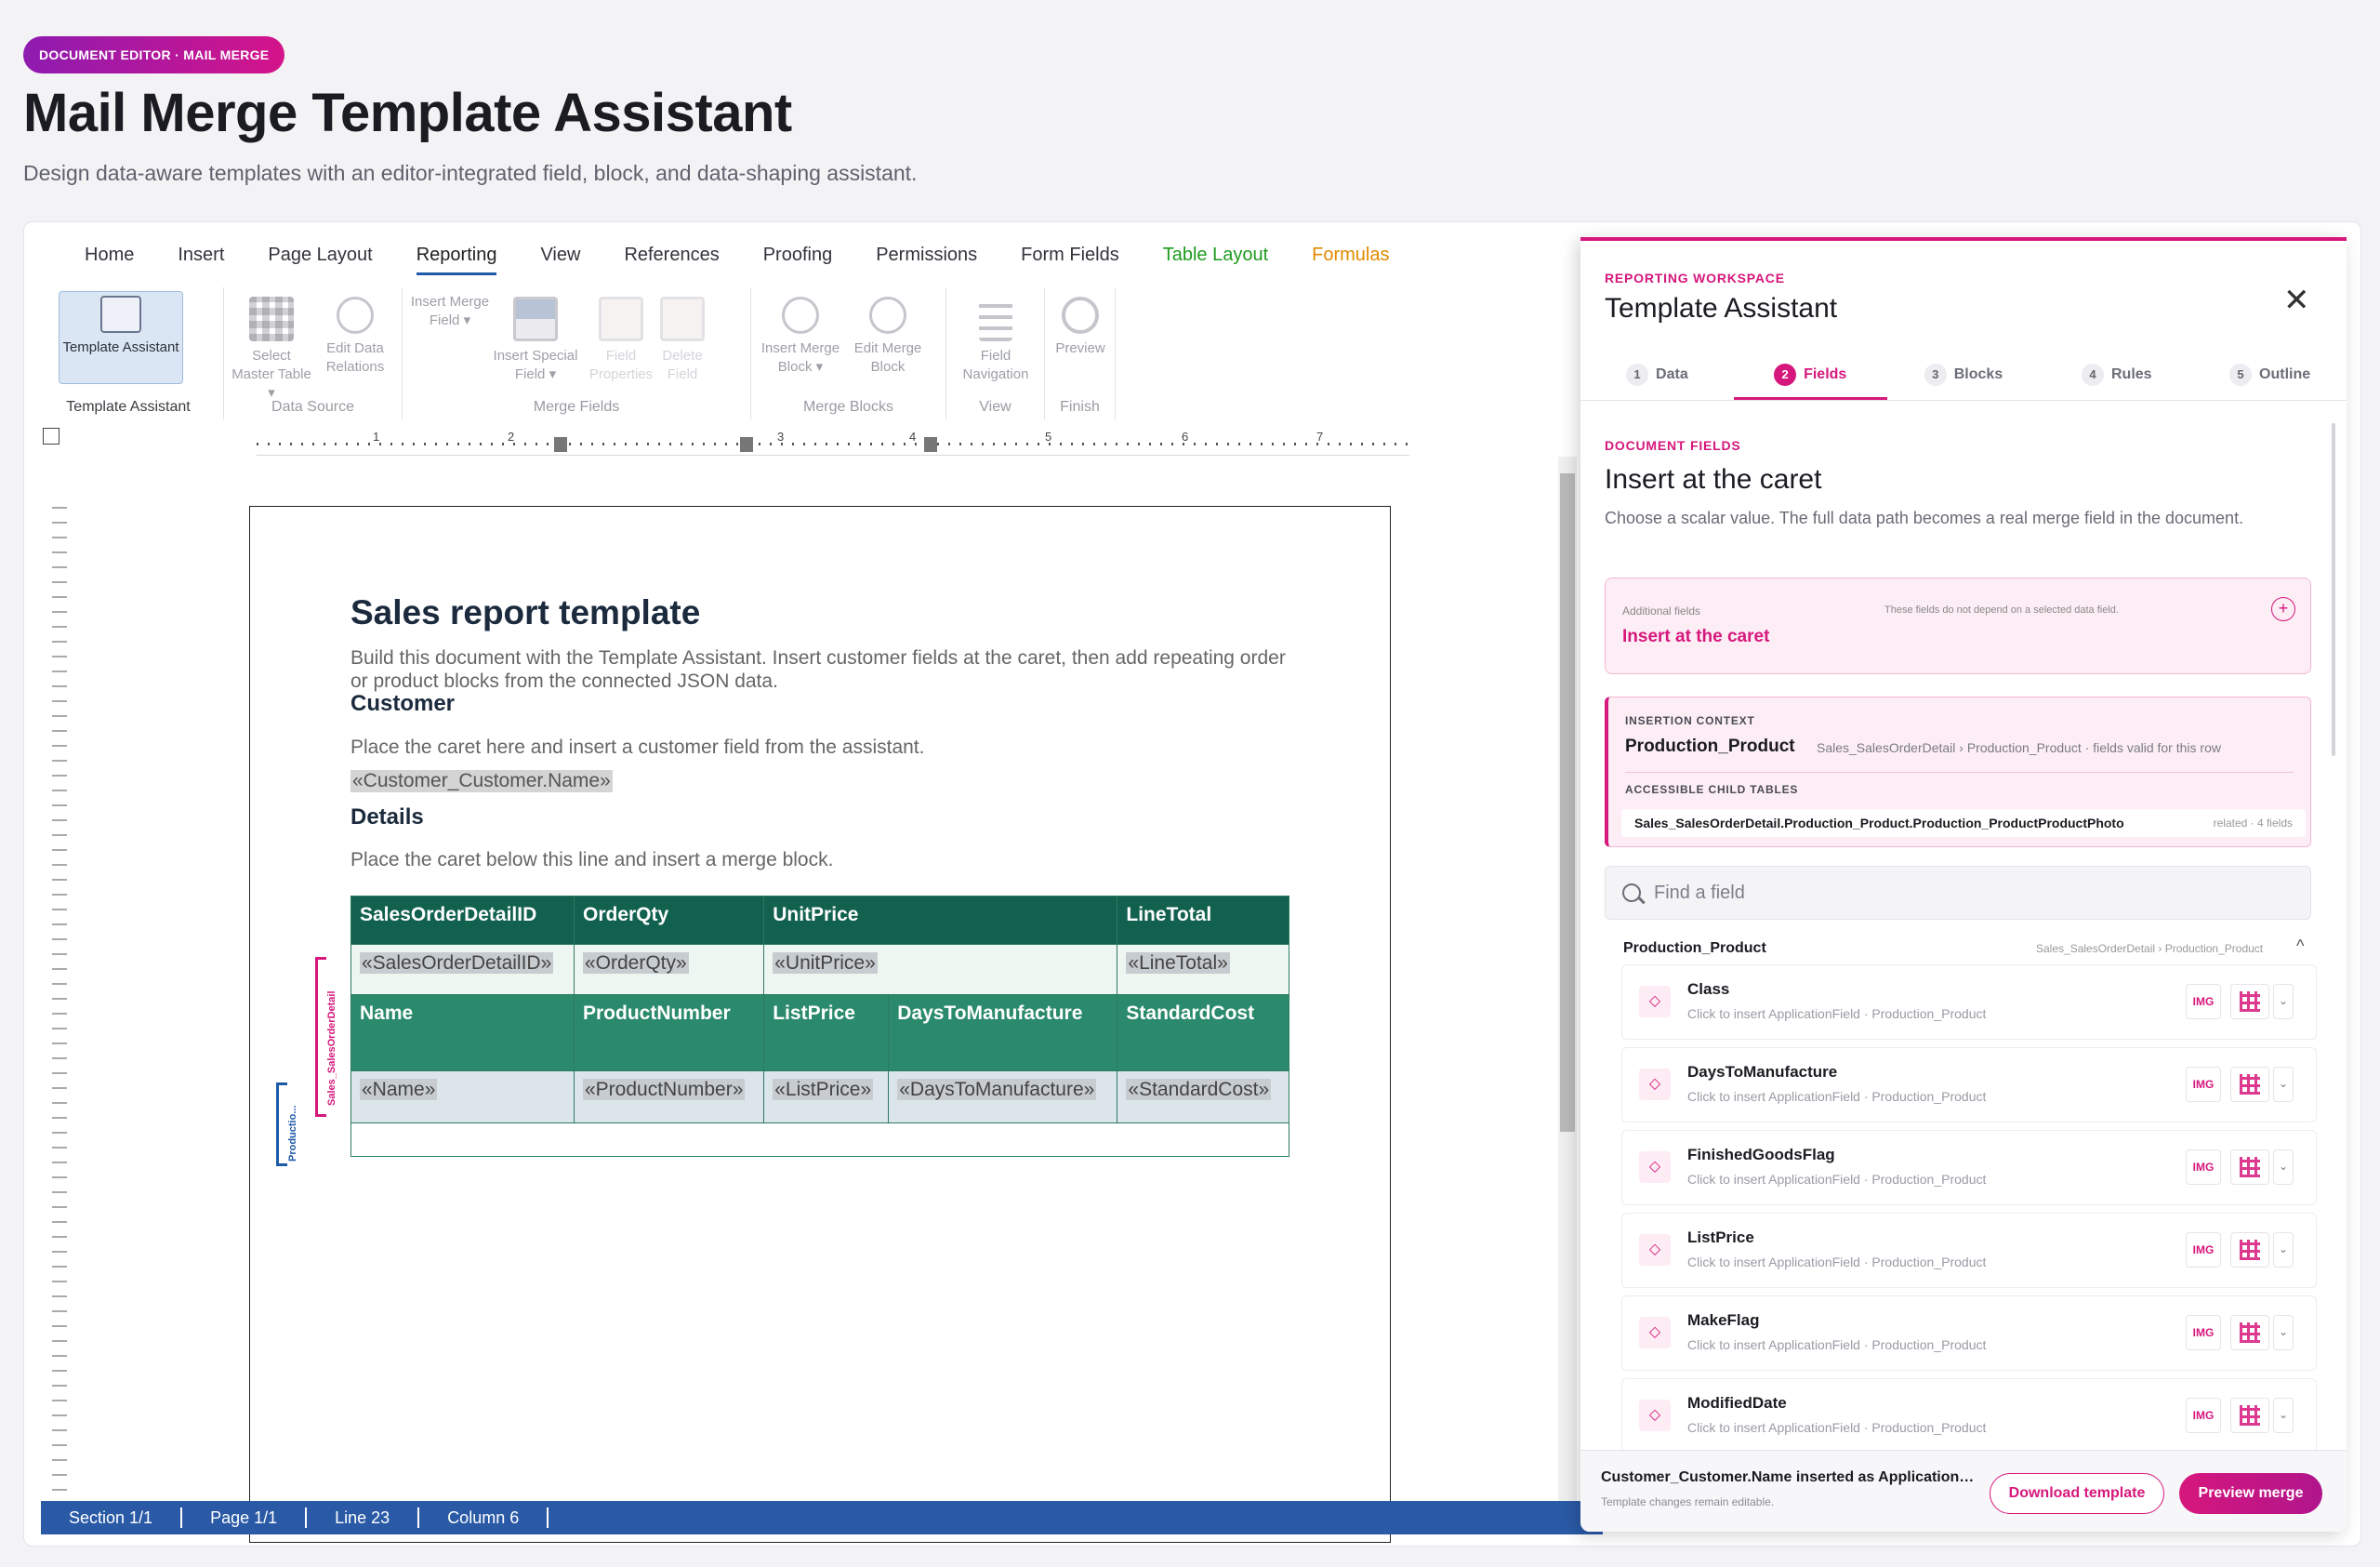 This screenshot has height=1567, width=2380. I want to click on document-scrollbar, so click(1567, 982).